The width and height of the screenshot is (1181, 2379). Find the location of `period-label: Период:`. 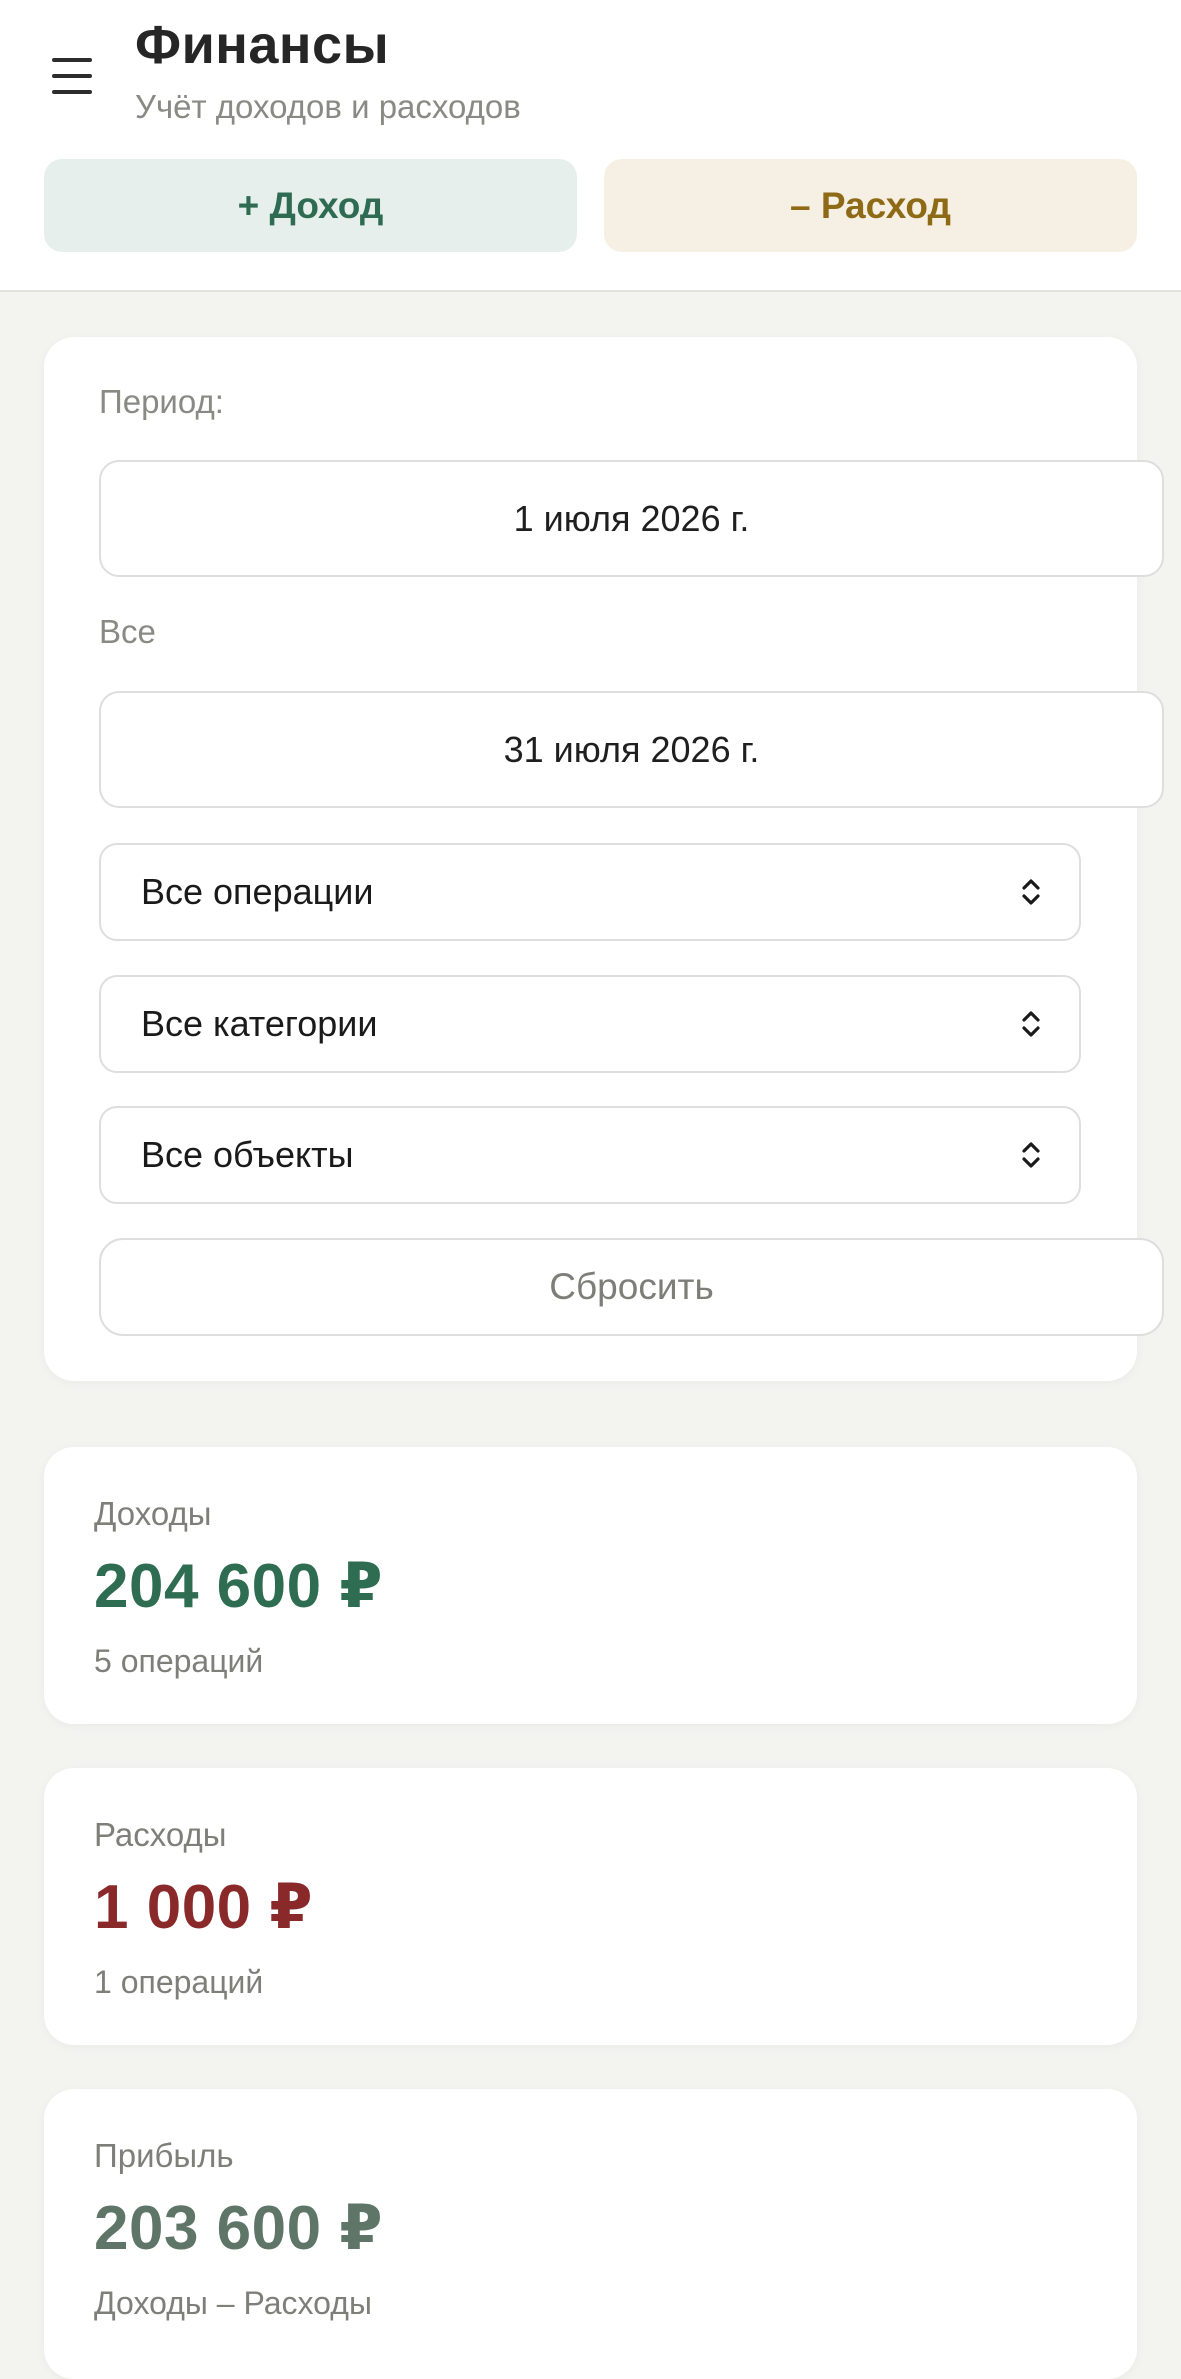

period-label: Период: is located at coordinates (161, 401).